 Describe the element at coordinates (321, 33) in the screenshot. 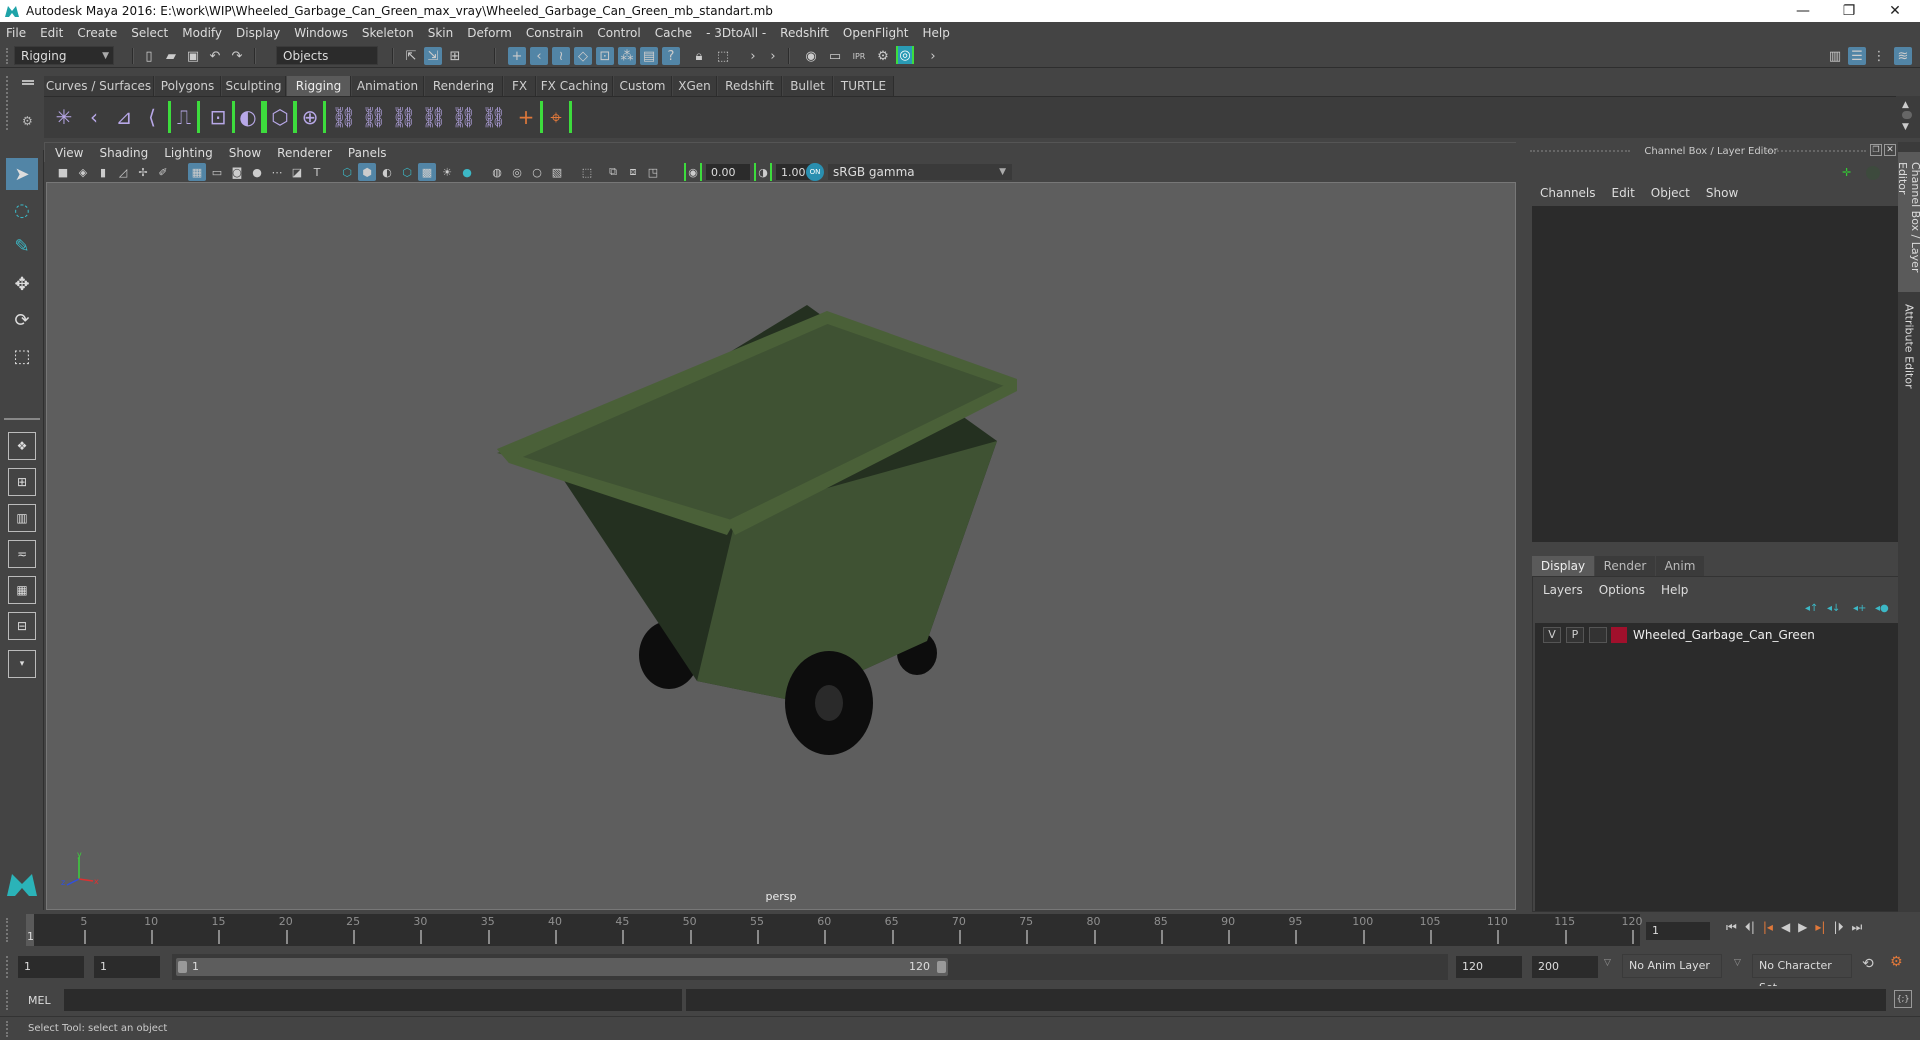

I see `menu-windows: Windows` at that location.